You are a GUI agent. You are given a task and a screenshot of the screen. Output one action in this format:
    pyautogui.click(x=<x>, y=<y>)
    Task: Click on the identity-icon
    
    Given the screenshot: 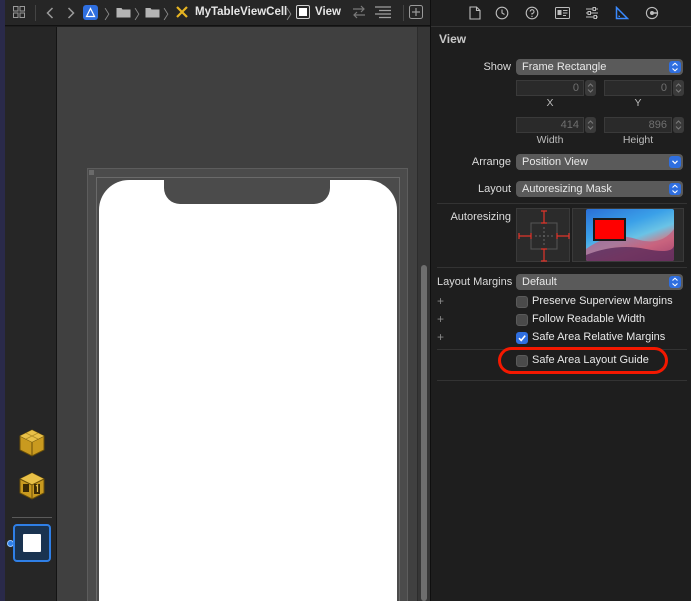 What is the action you would take?
    pyautogui.click(x=562, y=13)
    